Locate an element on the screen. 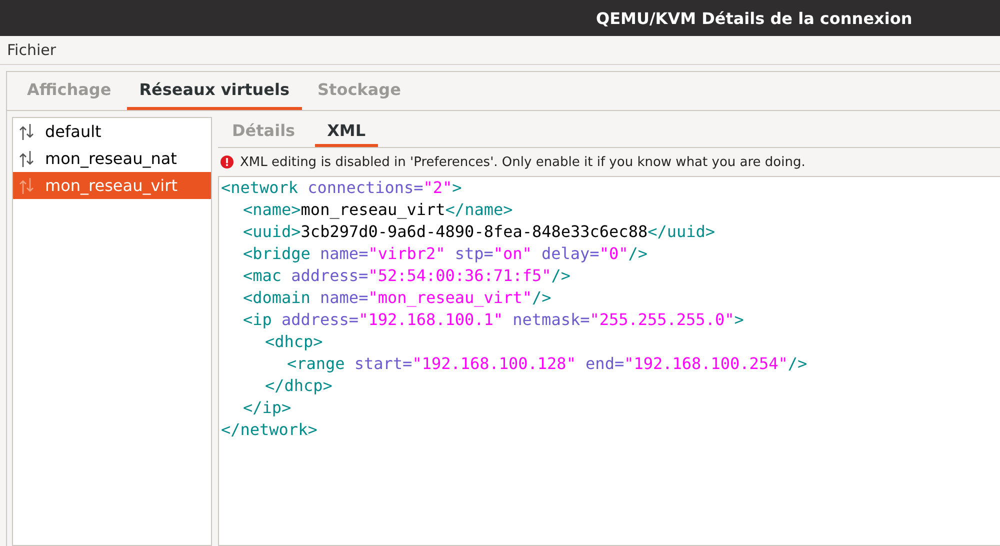 This screenshot has height=546, width=1000. code-line: <domain name="mon_reseau_virt"/> is located at coordinates (397, 298).